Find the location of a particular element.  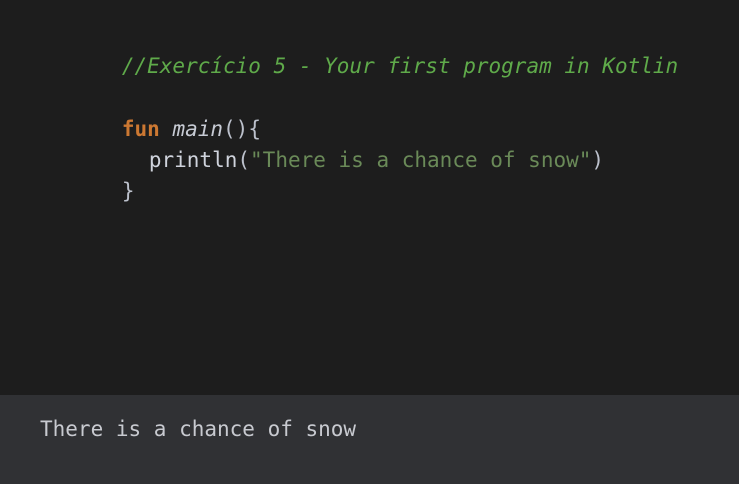

console-output-text: There is a chance of snow is located at coordinates (198, 429).